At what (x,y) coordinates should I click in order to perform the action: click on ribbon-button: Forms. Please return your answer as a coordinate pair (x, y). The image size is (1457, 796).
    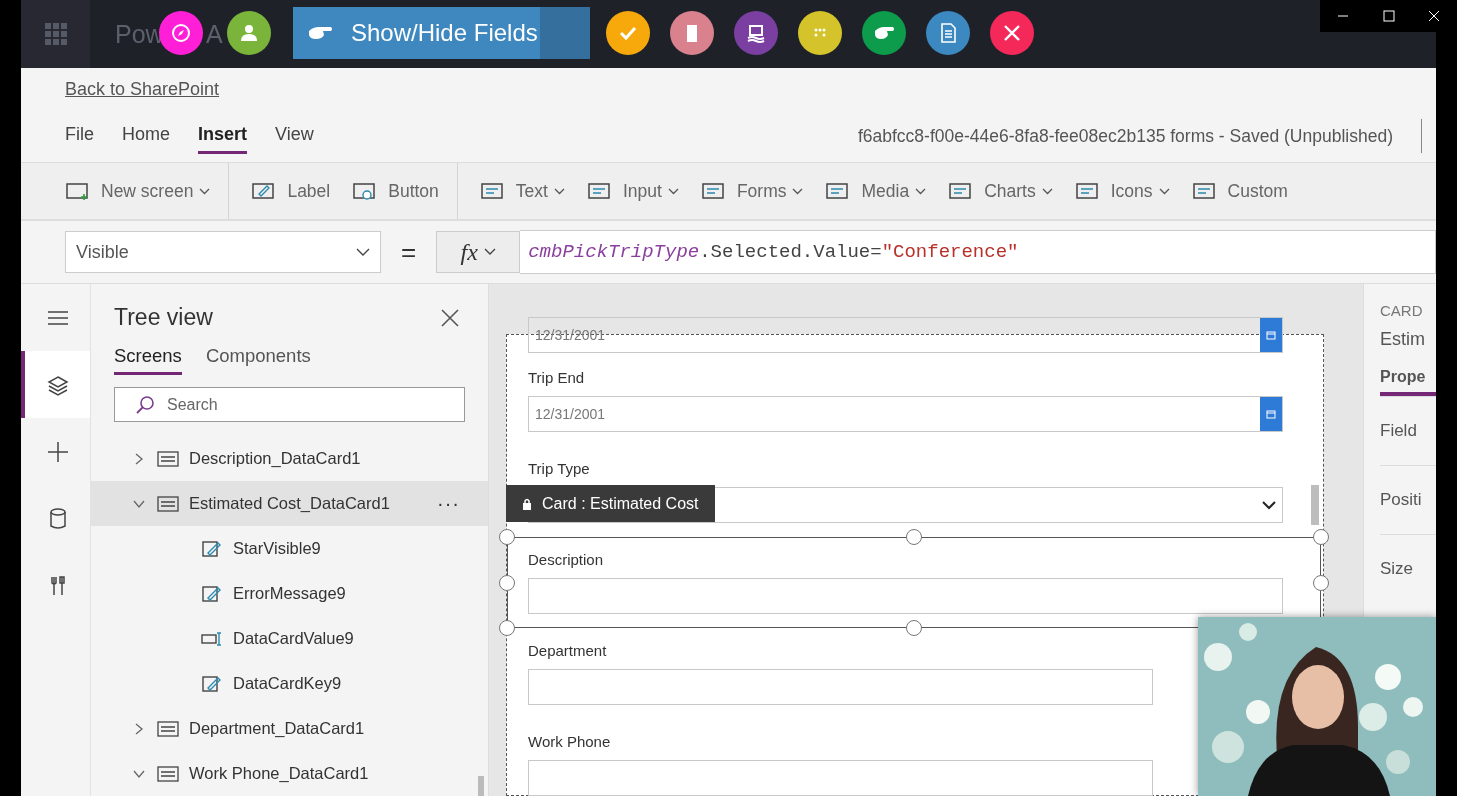
    Looking at the image, I should click on (752, 191).